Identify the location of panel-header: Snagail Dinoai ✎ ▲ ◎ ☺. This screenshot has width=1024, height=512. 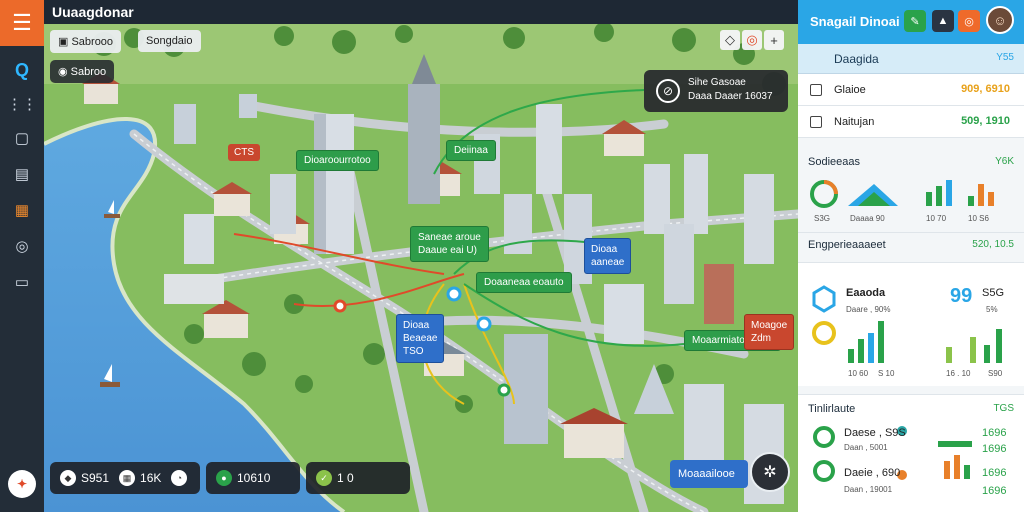
(911, 22).